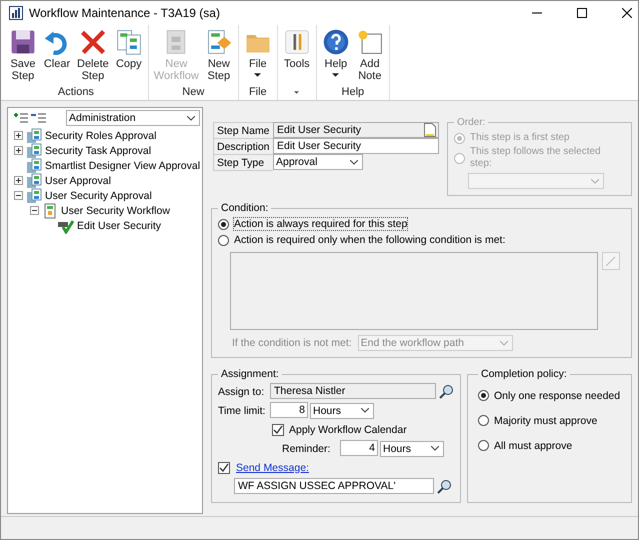 The height and width of the screenshot is (540, 639). What do you see at coordinates (292, 343) in the screenshot?
I see `field-label: If the condition is not met:` at bounding box center [292, 343].